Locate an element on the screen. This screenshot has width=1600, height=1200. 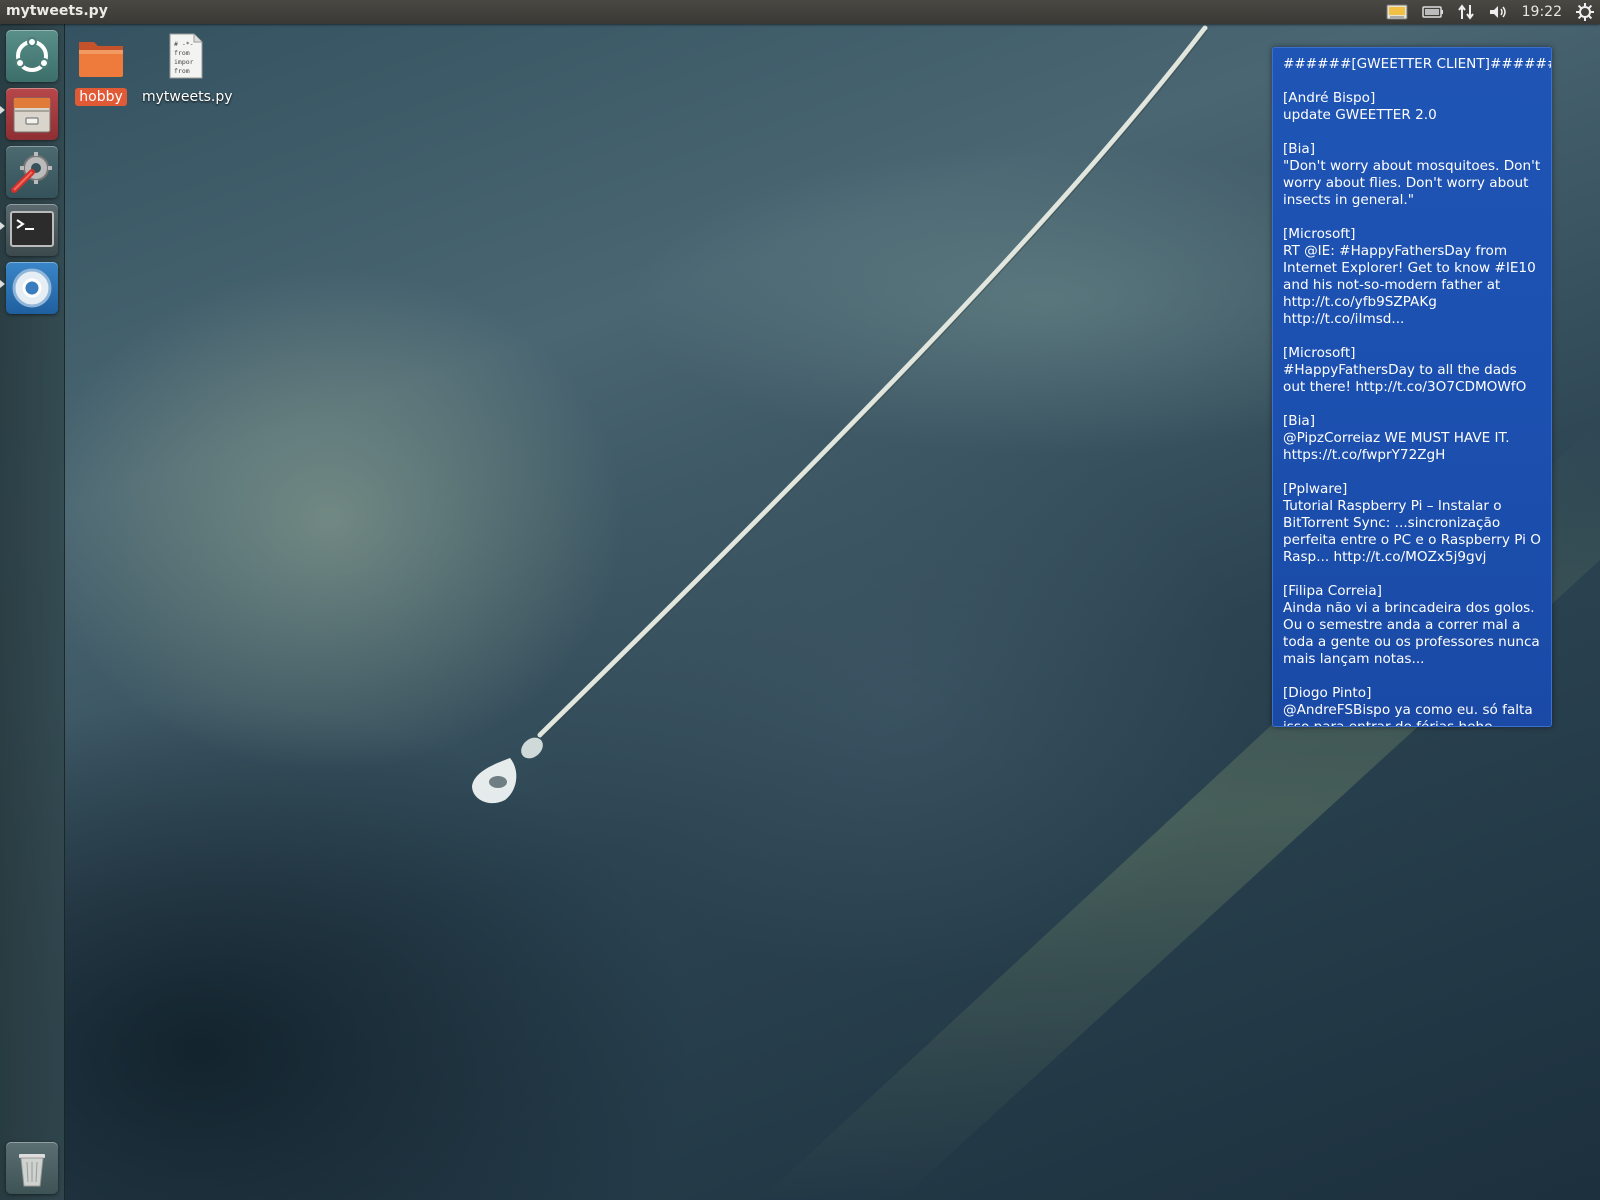
desktop-icon-label: hobby is located at coordinates (101, 97).